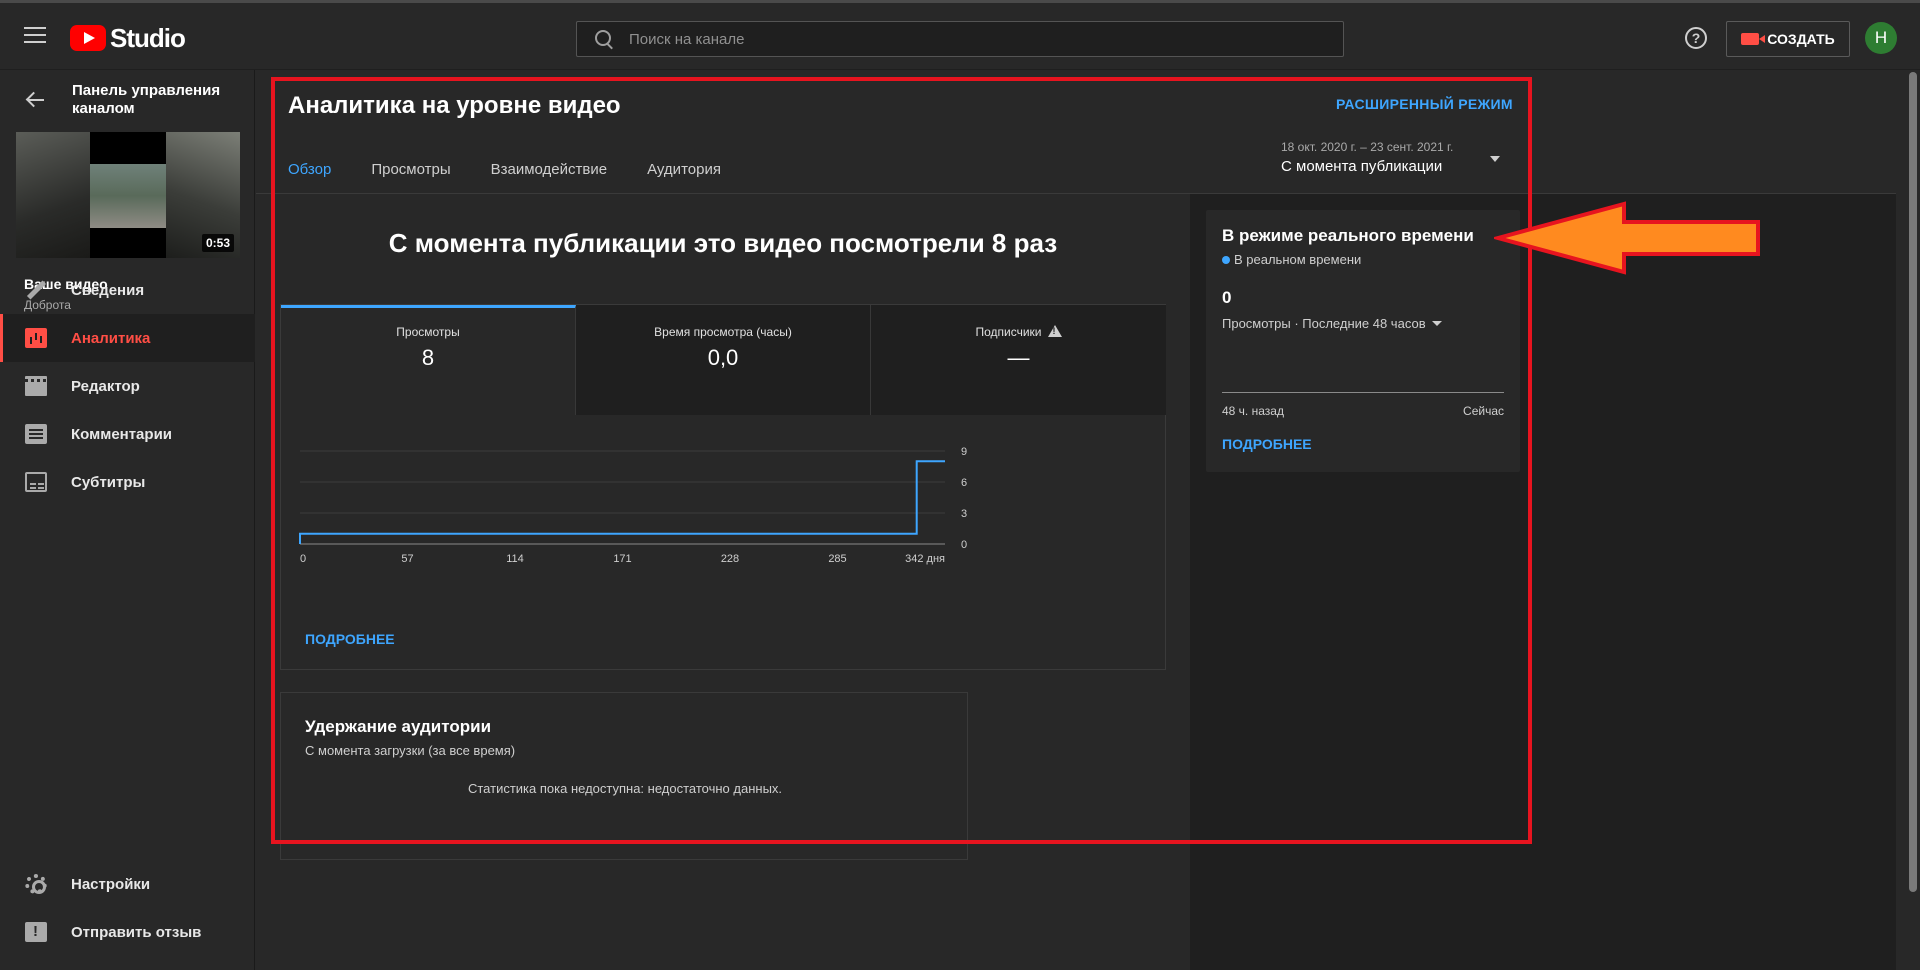 The height and width of the screenshot is (970, 1920). Describe the element at coordinates (36, 290) in the screenshot. I see `pencil-icon` at that location.